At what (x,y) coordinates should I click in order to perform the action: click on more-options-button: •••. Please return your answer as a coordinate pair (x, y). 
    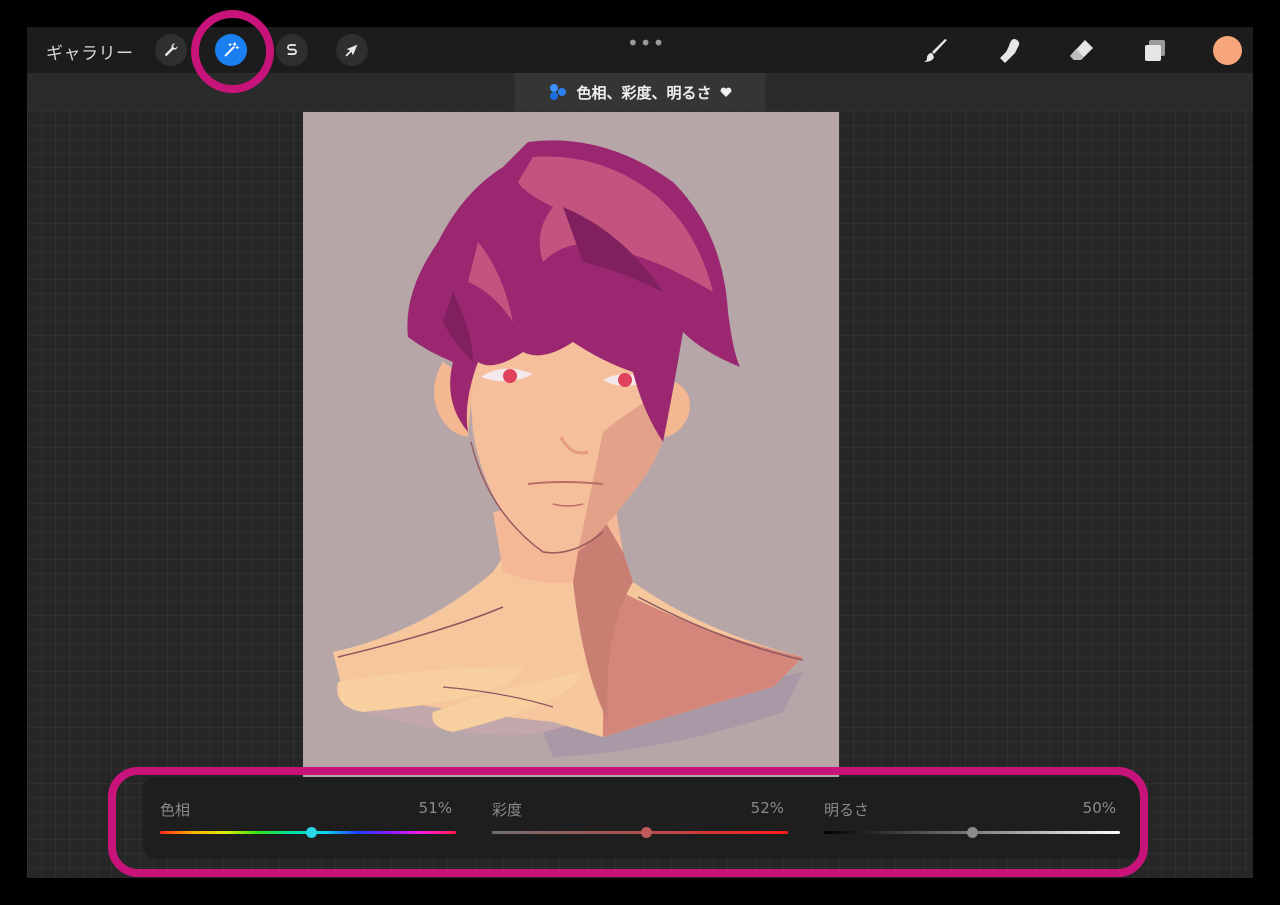
    Looking at the image, I should click on (646, 43).